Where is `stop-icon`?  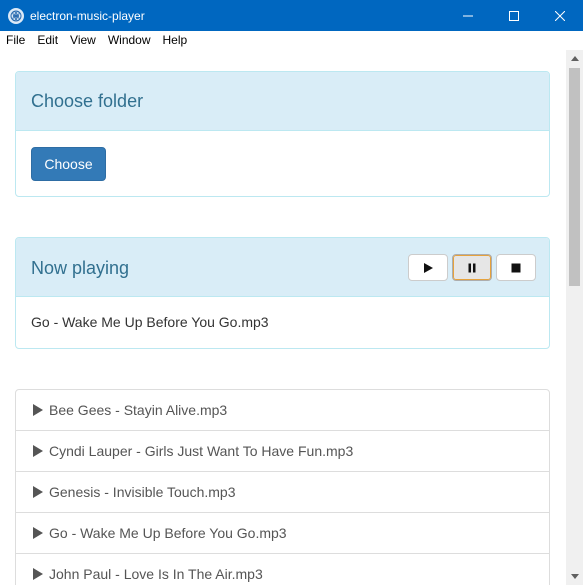 stop-icon is located at coordinates (516, 267).